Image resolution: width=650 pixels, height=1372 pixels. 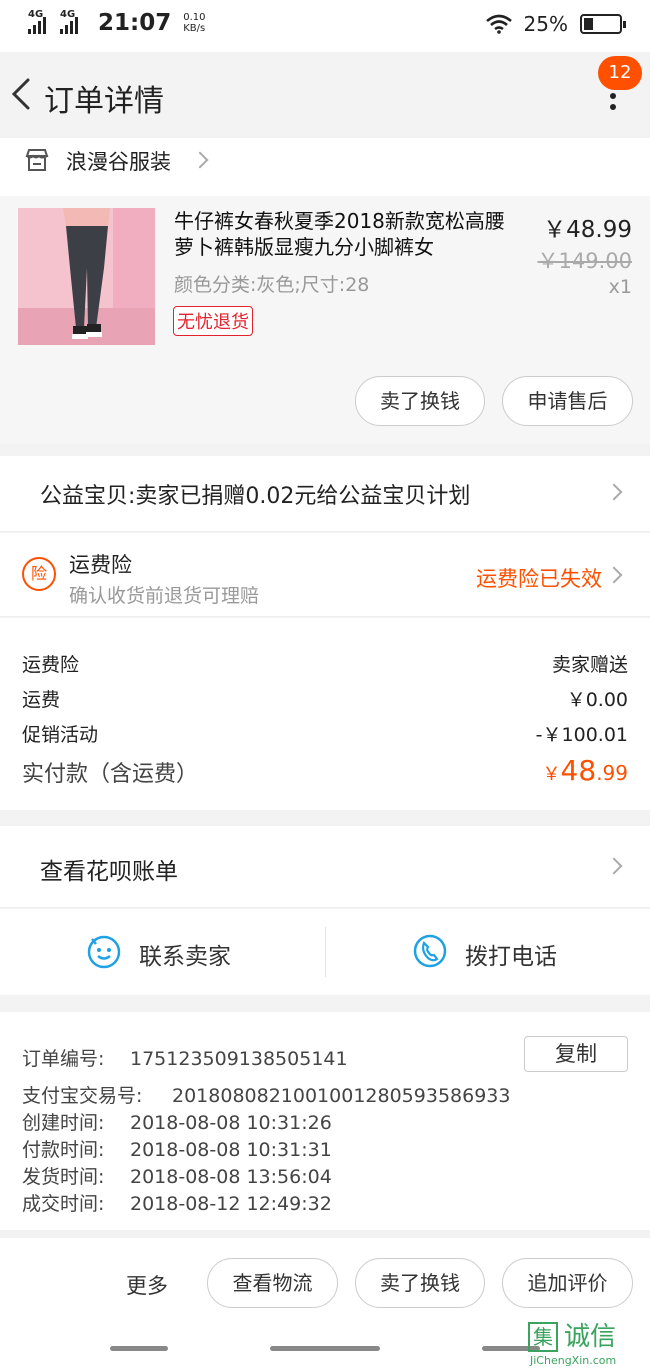 I want to click on view-logistics-button: 查看物流, so click(x=272, y=1283).